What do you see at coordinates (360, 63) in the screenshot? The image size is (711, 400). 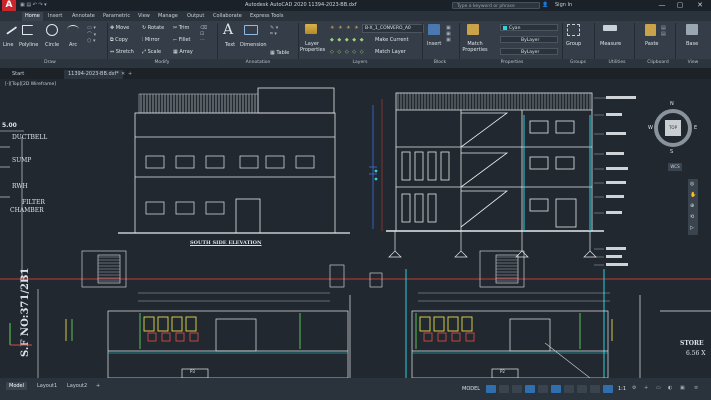 I see `layers-panel-label: Layers` at bounding box center [360, 63].